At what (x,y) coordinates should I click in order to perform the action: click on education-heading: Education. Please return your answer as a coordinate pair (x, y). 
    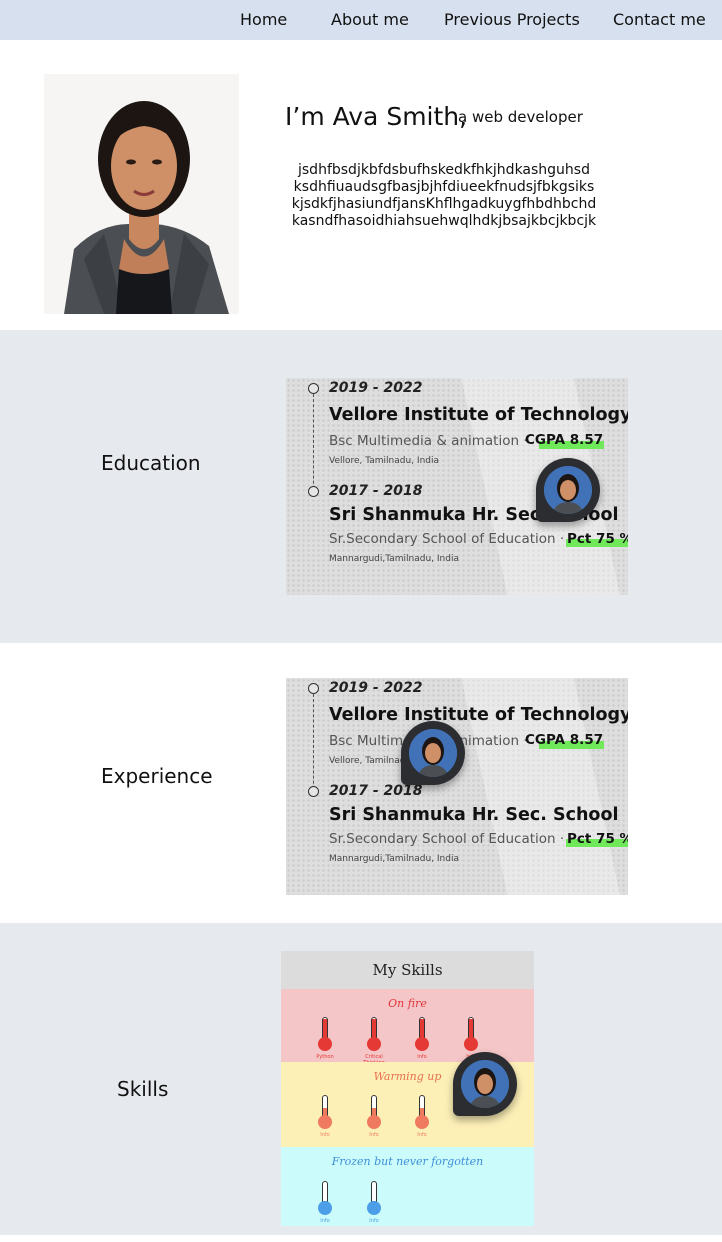
    Looking at the image, I should click on (151, 463).